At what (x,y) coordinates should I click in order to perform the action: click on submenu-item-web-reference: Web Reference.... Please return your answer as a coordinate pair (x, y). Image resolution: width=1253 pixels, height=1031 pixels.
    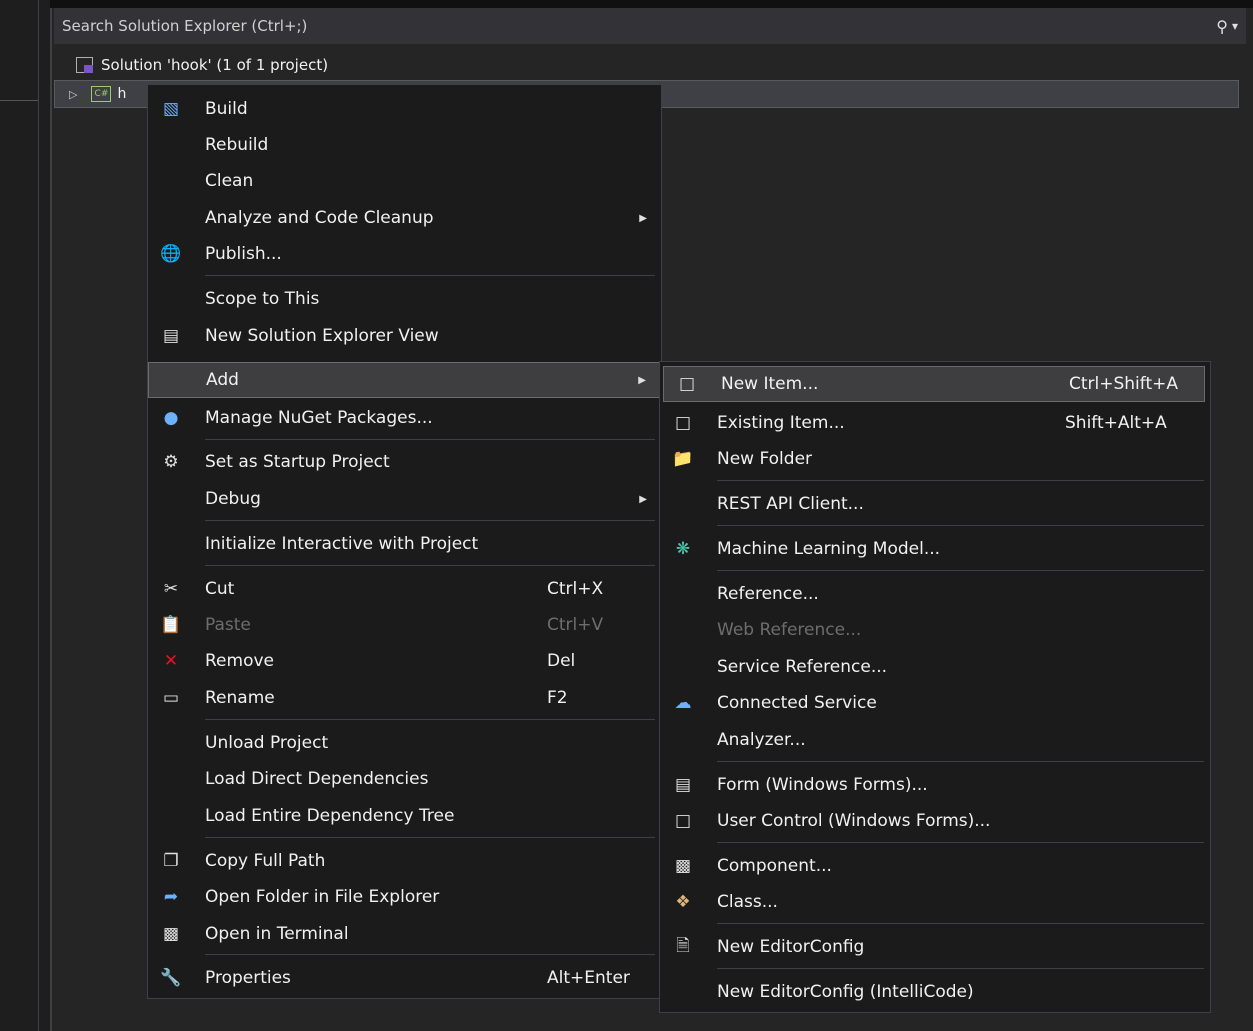
    Looking at the image, I should click on (789, 630).